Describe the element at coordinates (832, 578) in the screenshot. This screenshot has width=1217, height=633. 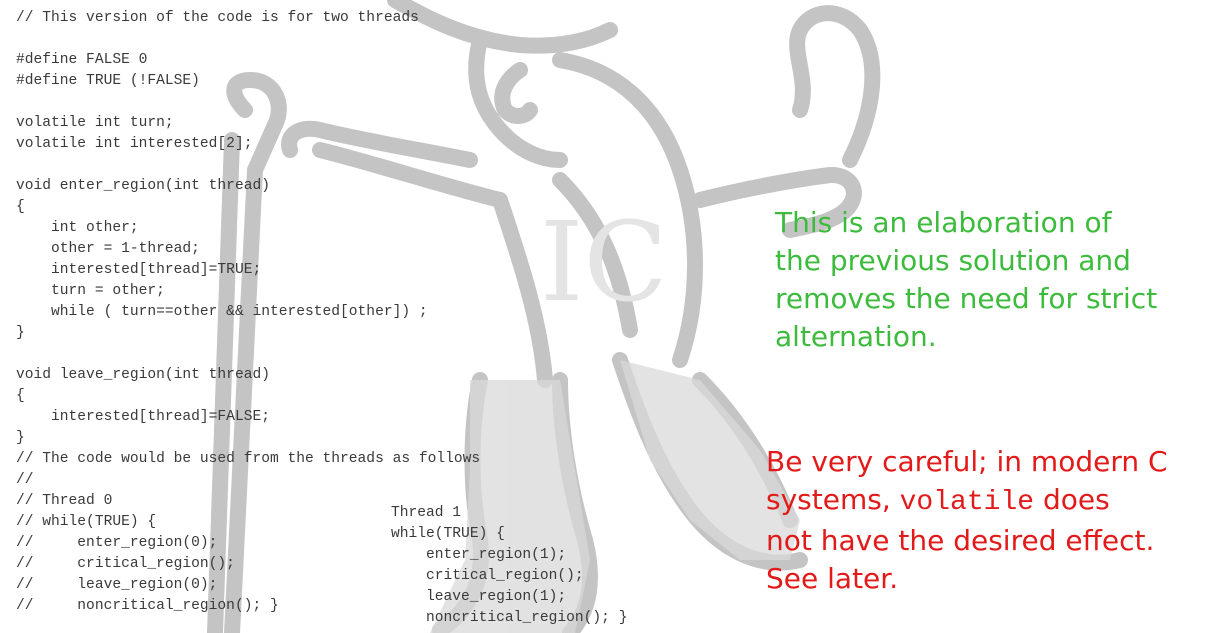
I see `warning-line: See later.` at that location.